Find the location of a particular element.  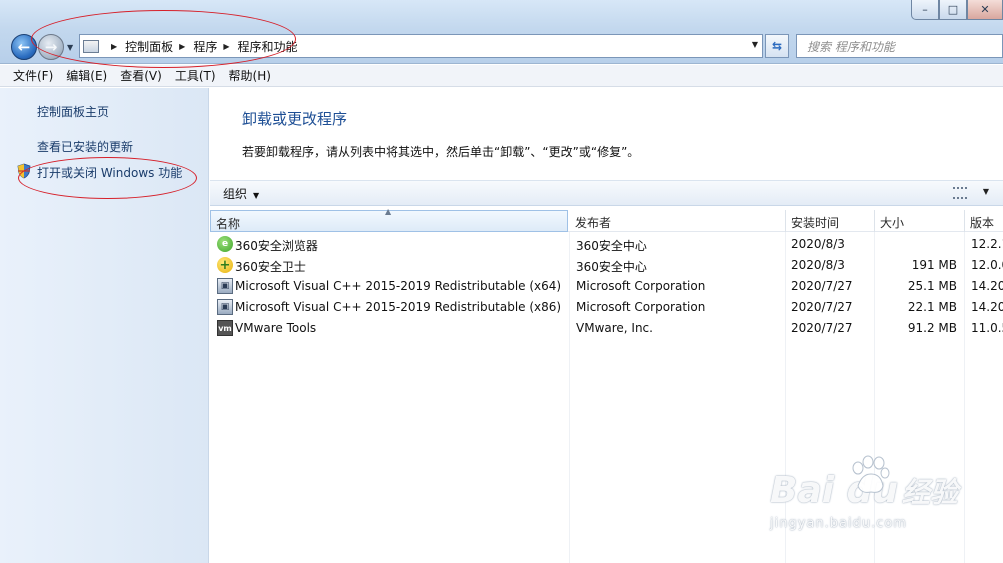

column-header-installed-on: 安装时间 is located at coordinates (830, 221).